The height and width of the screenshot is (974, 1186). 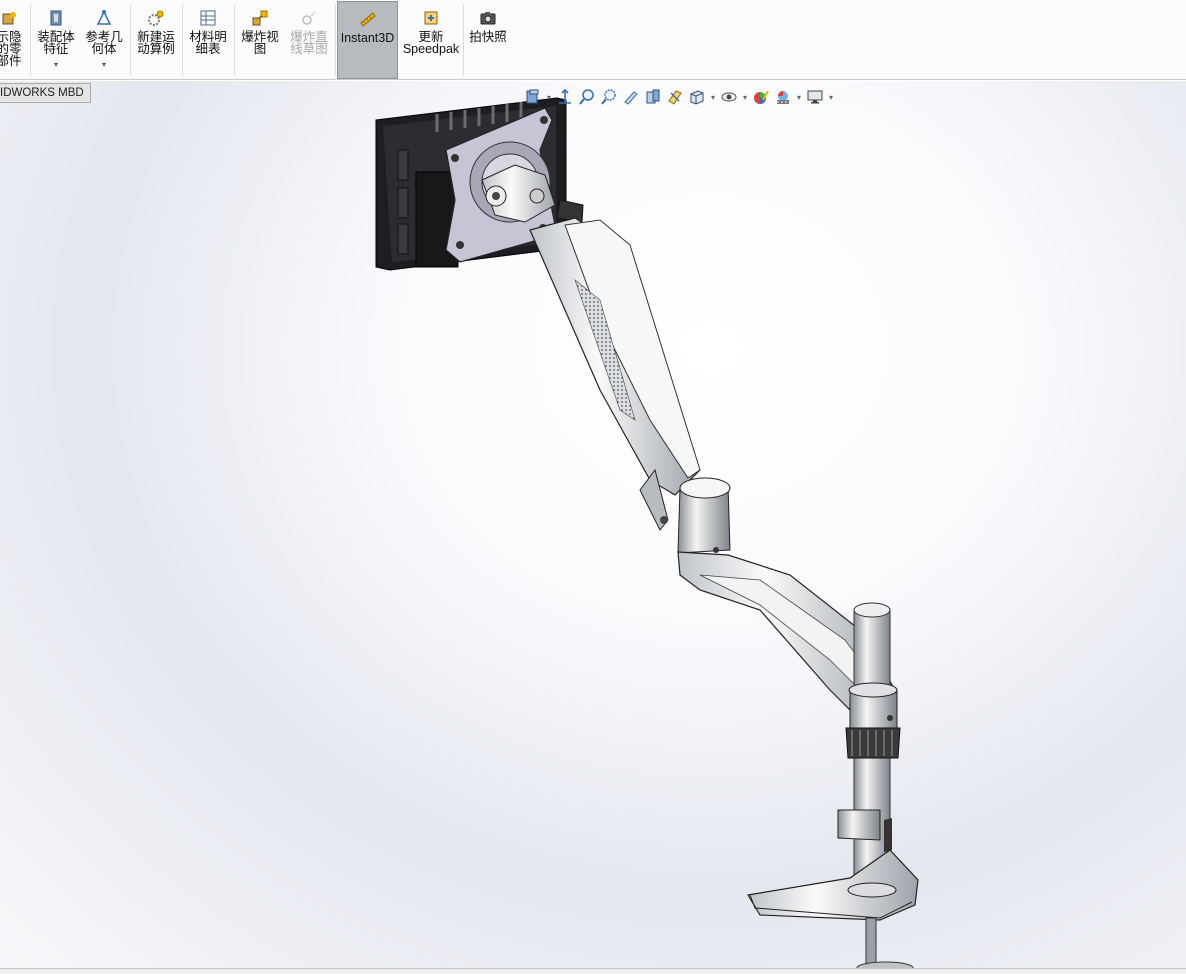 I want to click on view-orientation-cube-icon, so click(x=675, y=97).